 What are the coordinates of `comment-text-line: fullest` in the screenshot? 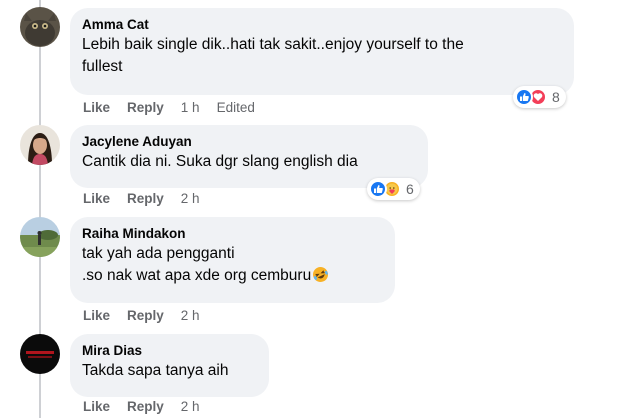 It's located at (102, 66).